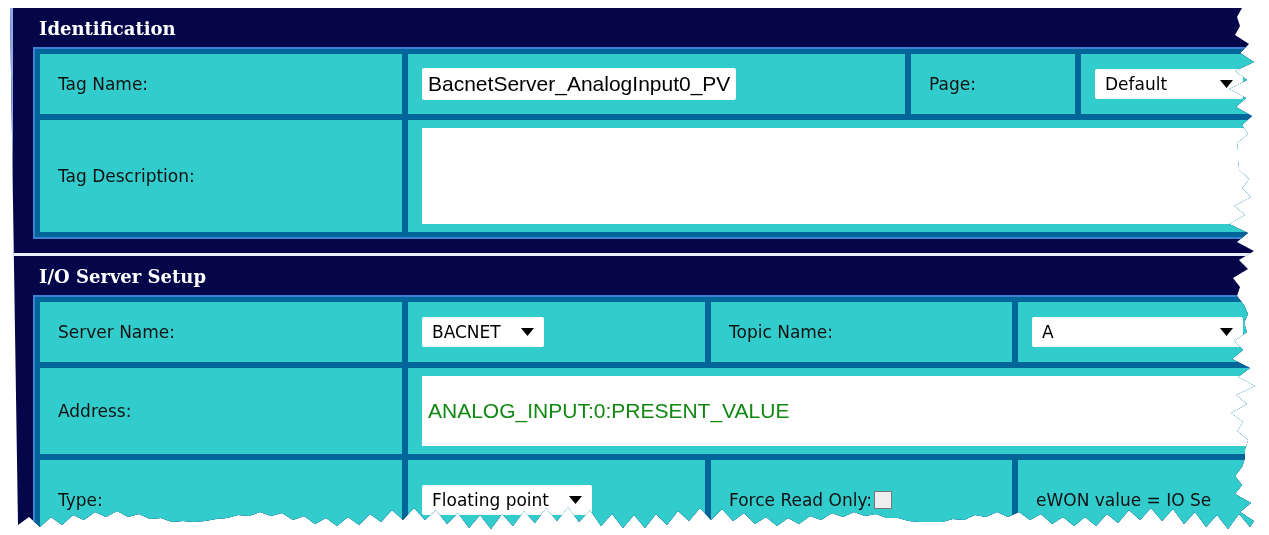  I want to click on field-label: Address:, so click(95, 411).